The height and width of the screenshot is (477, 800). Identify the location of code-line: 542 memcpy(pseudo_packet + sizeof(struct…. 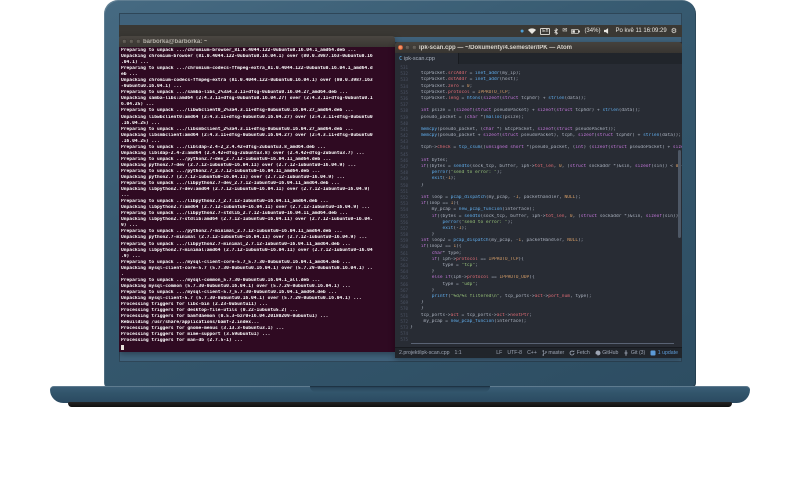
(538, 136).